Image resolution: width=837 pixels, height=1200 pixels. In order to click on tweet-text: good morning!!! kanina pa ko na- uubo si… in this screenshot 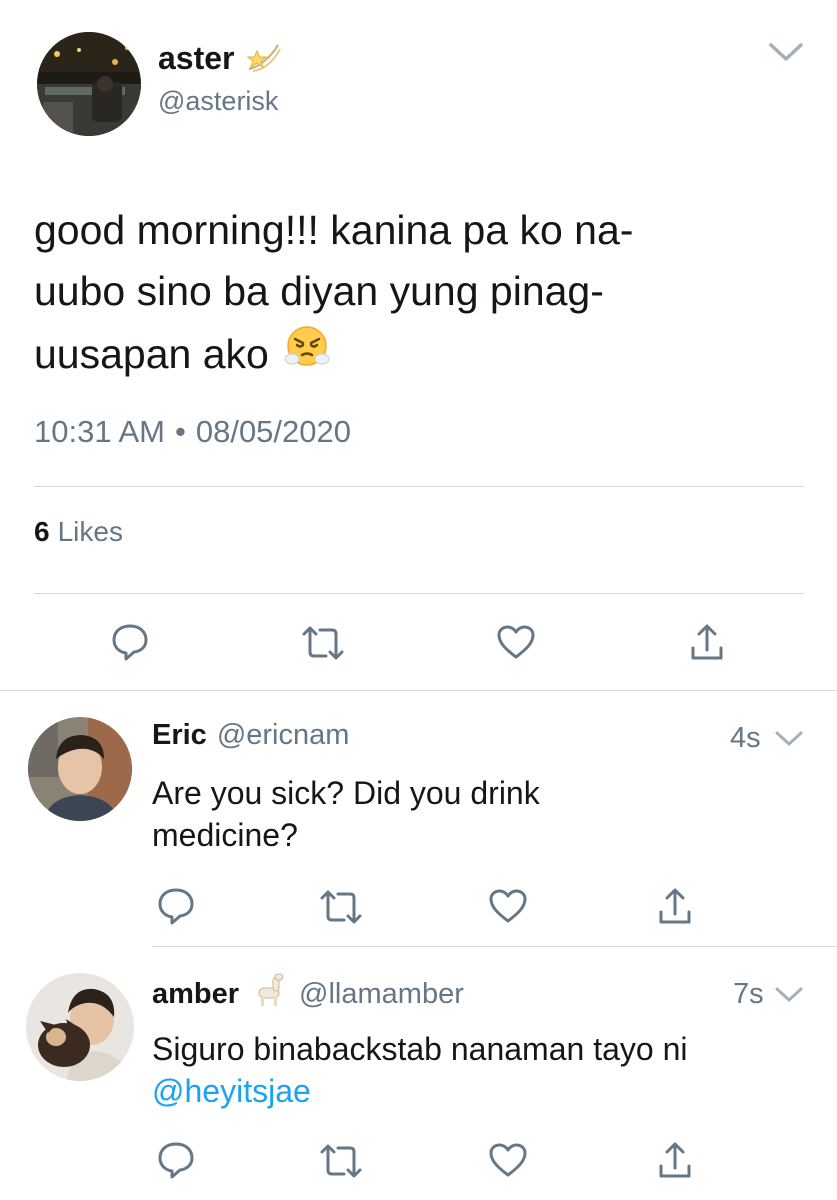, I will do `click(333, 293)`.